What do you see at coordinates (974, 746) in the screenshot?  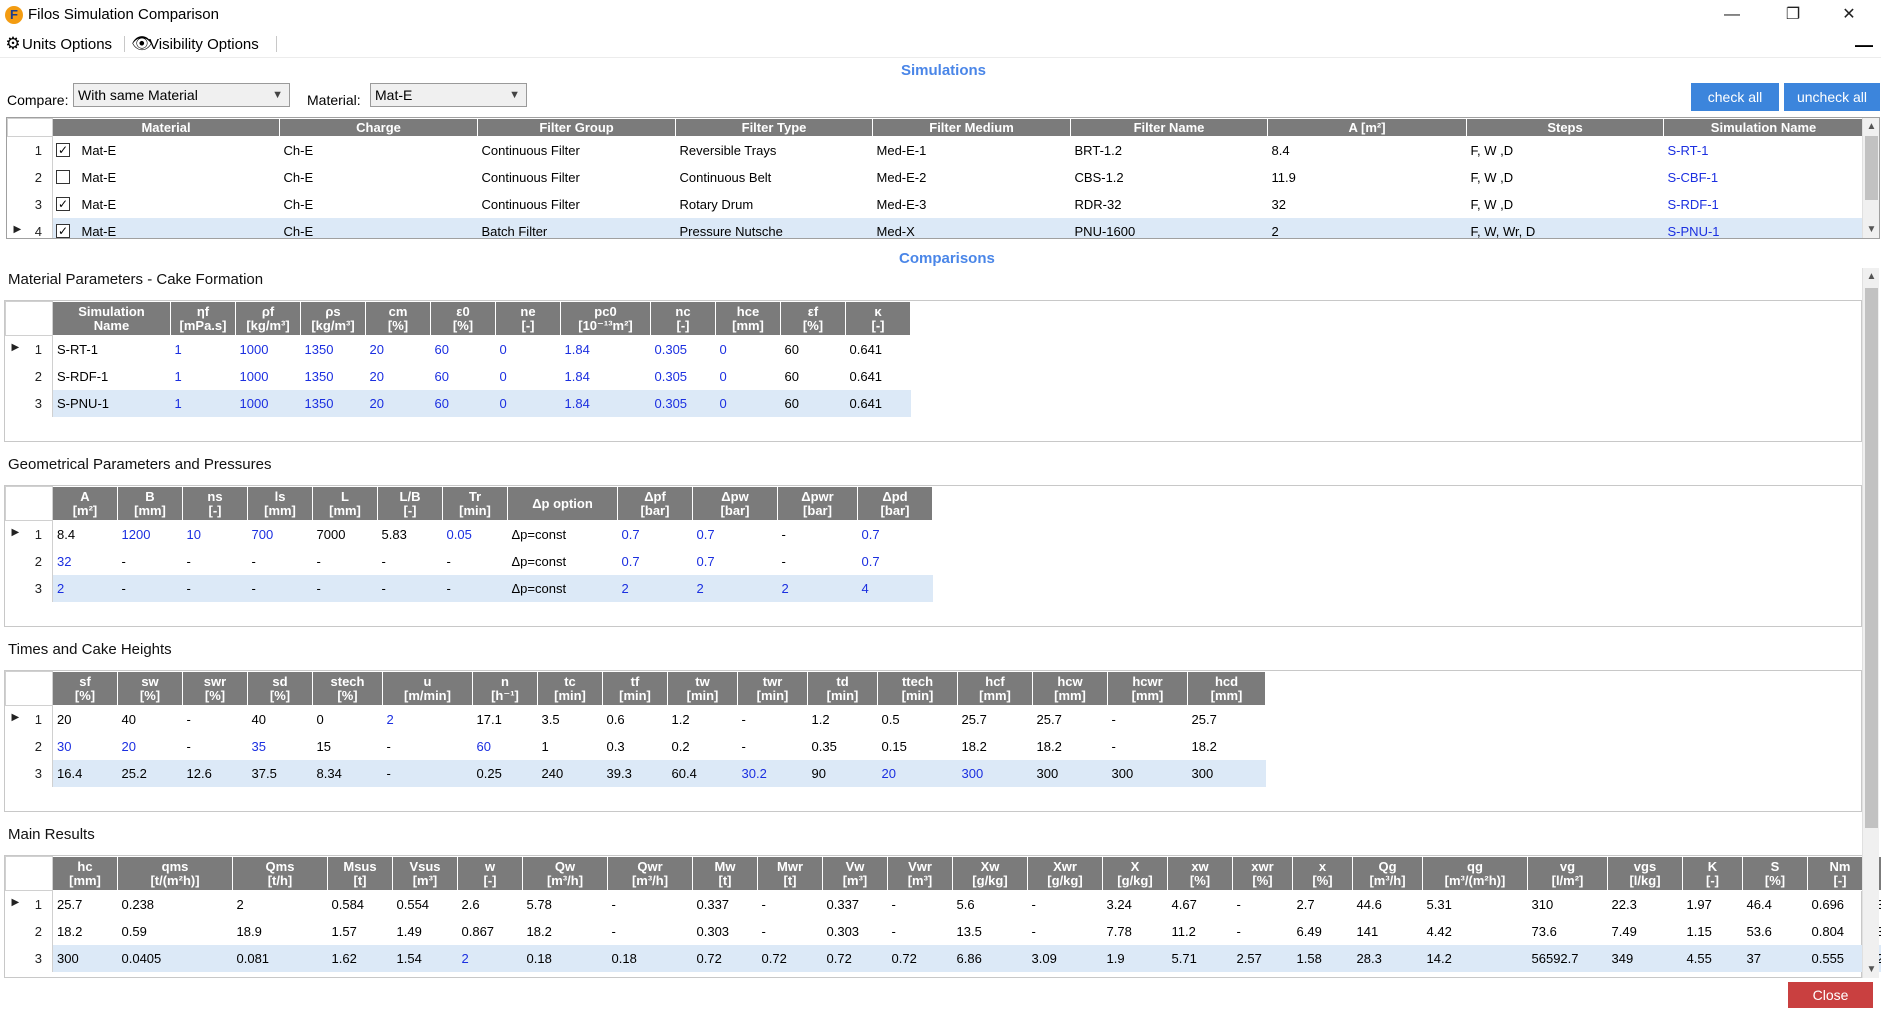 I see `table-cell: 18.2` at bounding box center [974, 746].